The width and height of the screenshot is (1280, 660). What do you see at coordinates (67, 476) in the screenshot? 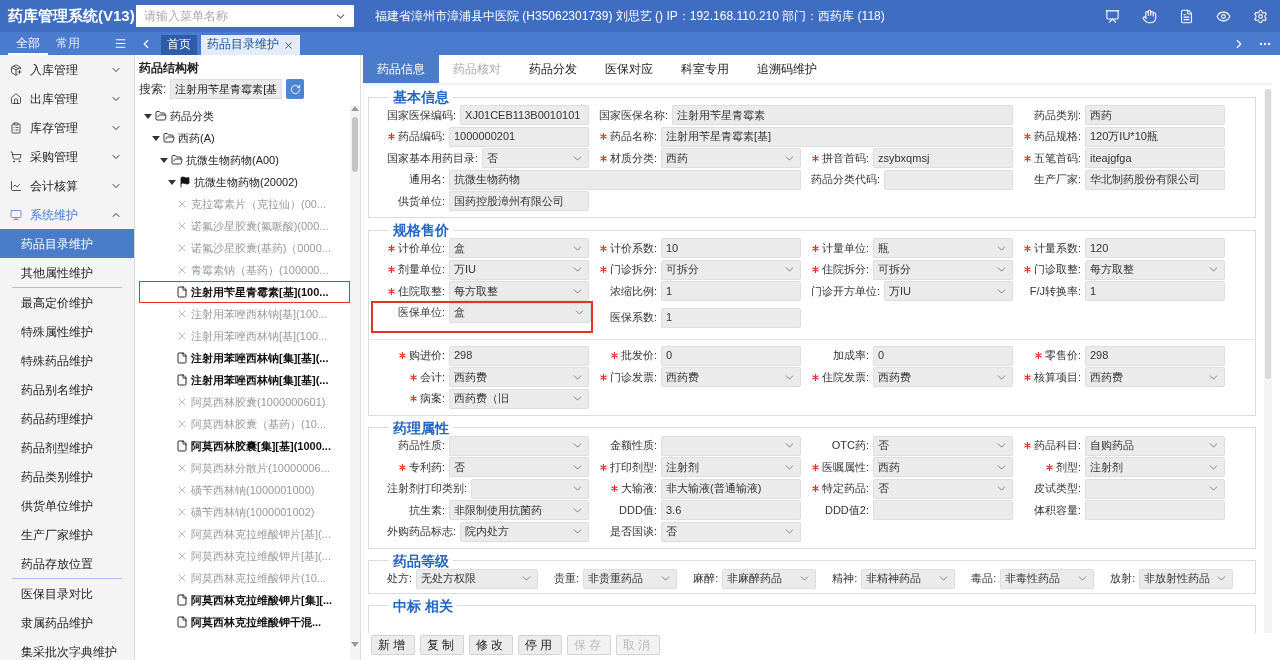
I see `submenu-item: 药品类别维护` at bounding box center [67, 476].